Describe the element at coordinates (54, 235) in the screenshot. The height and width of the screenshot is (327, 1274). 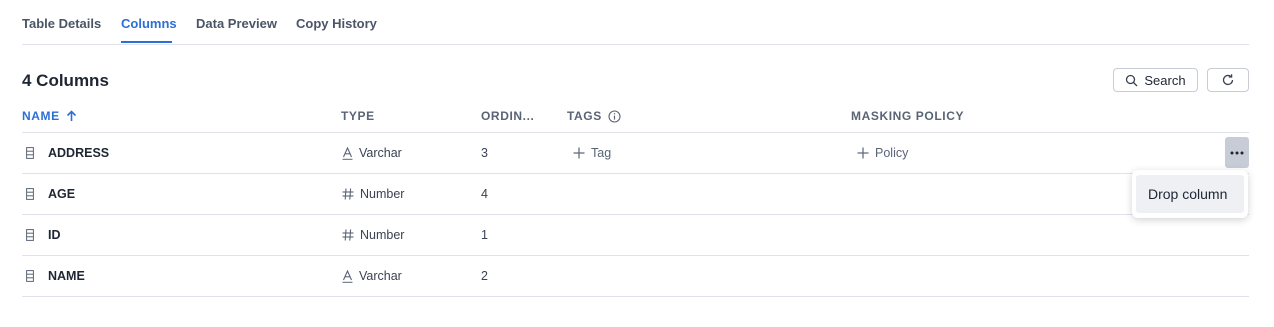
I see `column-name: ID` at that location.